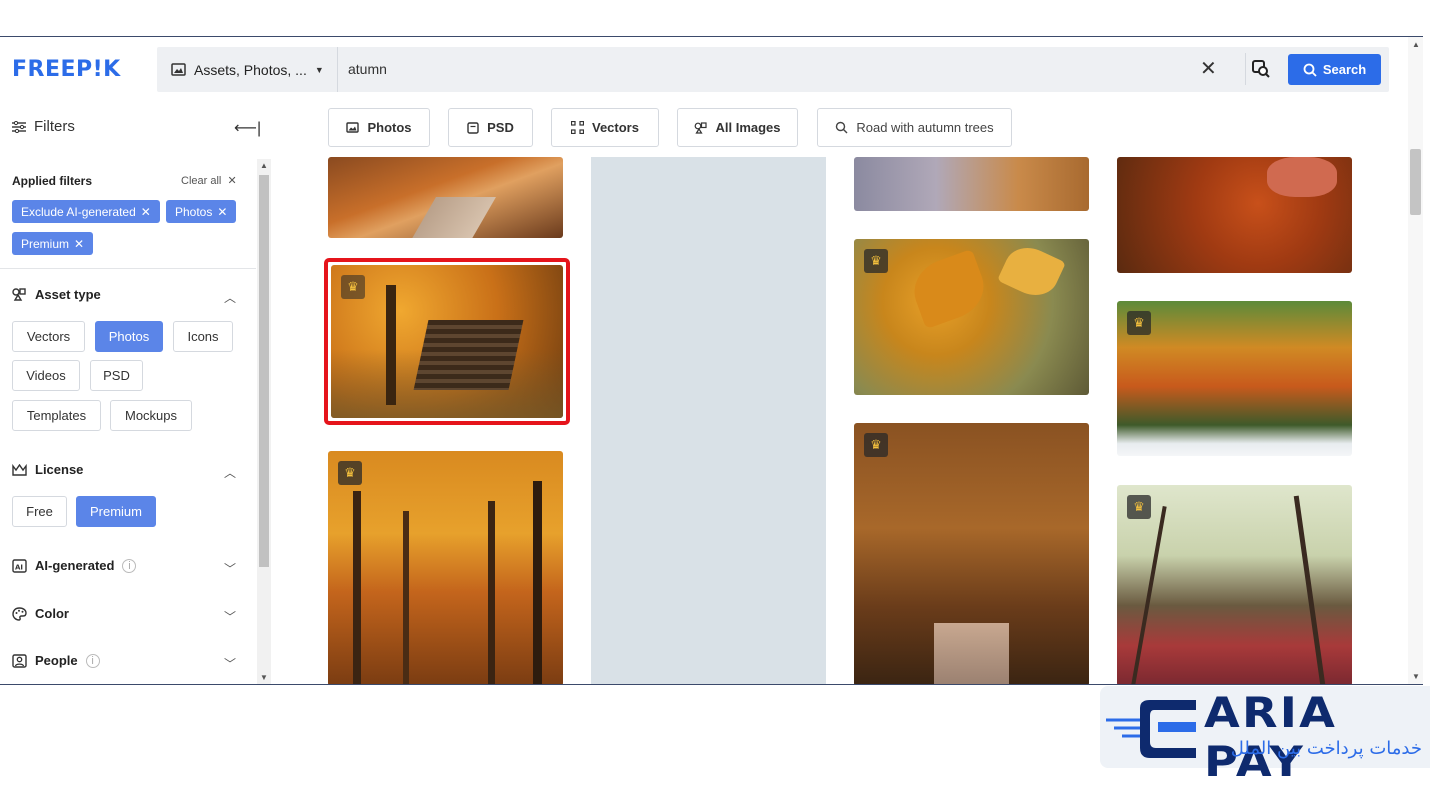 This screenshot has height=804, width=1430. I want to click on color-header: Color, so click(40, 613).